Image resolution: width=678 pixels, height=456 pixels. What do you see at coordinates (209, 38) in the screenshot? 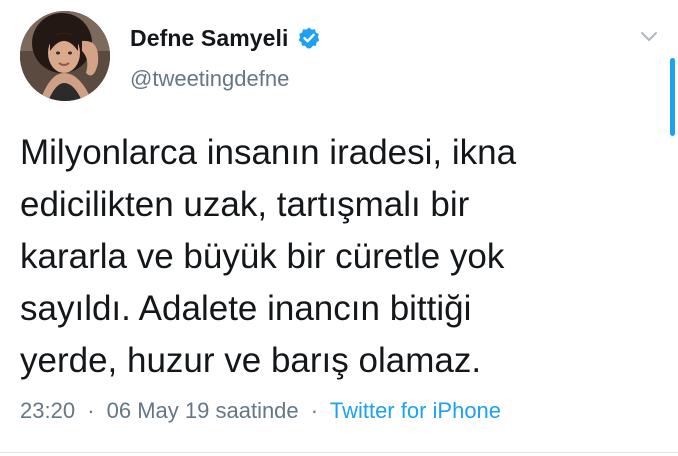
I see `display-name: Defne Samyeli` at bounding box center [209, 38].